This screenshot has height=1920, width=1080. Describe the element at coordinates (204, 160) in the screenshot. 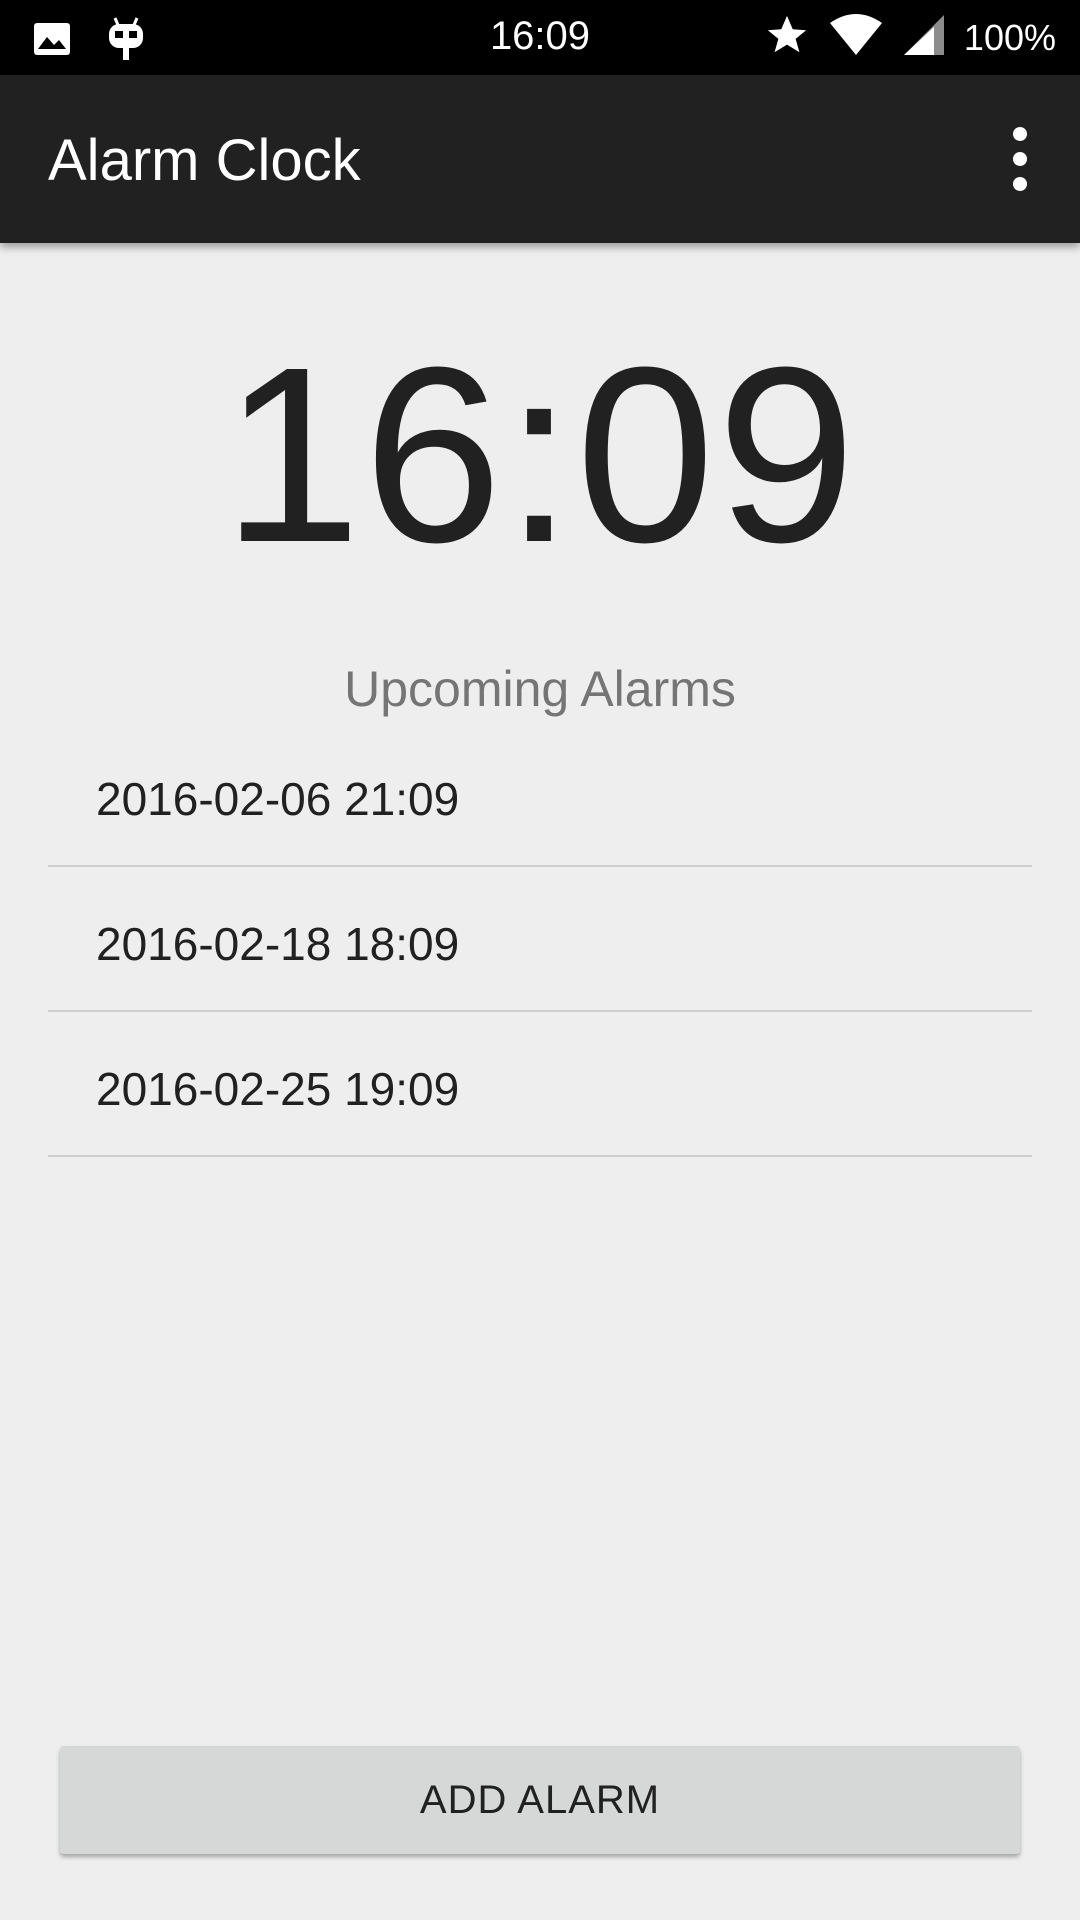

I see `app-title: Alarm Clock` at that location.